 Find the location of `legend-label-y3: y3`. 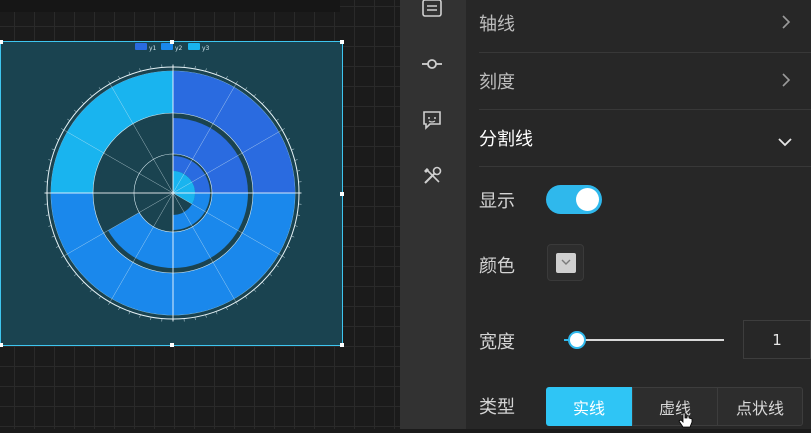

legend-label-y3: y3 is located at coordinates (206, 48).